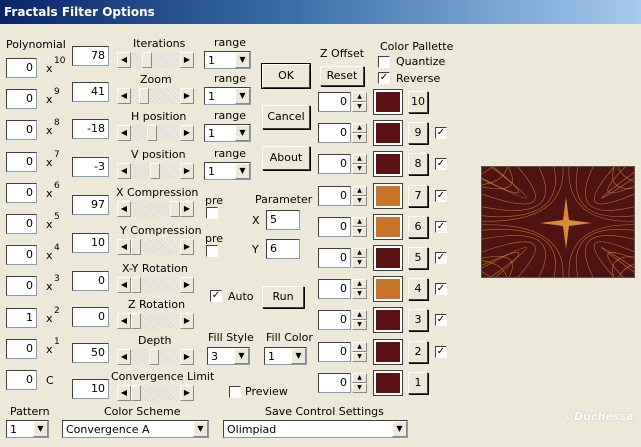  Describe the element at coordinates (418, 289) in the screenshot. I see `color-index-button: 4` at that location.